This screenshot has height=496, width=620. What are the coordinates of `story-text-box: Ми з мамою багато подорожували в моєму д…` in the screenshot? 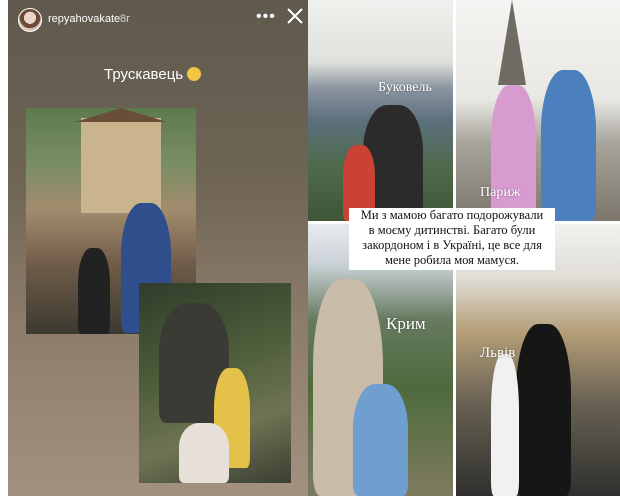 It's located at (452, 239).